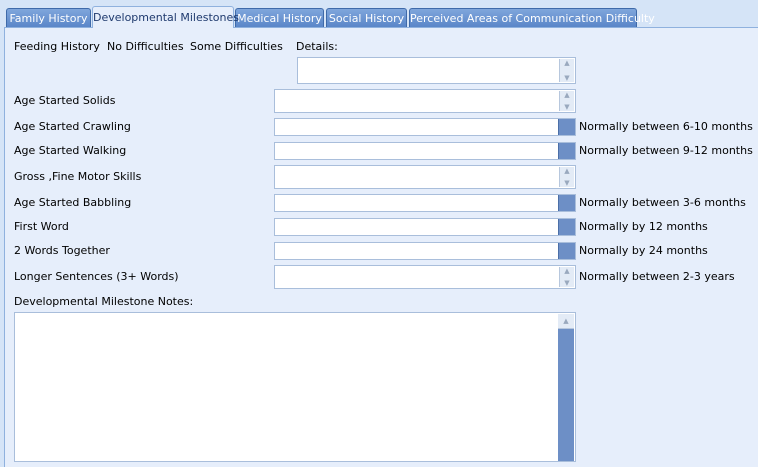 The width and height of the screenshot is (758, 467). What do you see at coordinates (566, 70) in the screenshot?
I see `feeding-details-spinner: ▲ ▼` at bounding box center [566, 70].